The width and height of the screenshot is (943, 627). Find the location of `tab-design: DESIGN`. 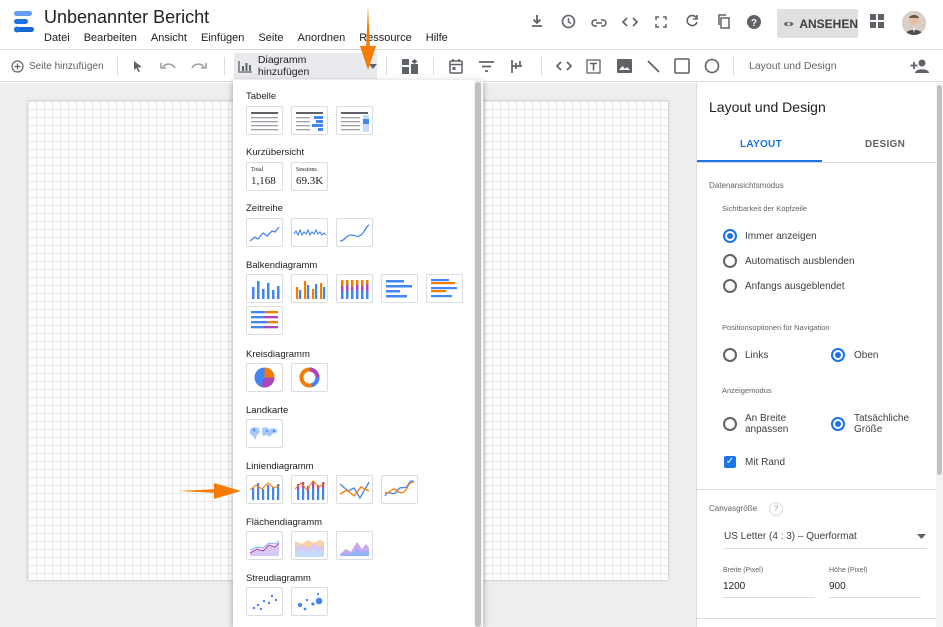

tab-design: DESIGN is located at coordinates (885, 144).